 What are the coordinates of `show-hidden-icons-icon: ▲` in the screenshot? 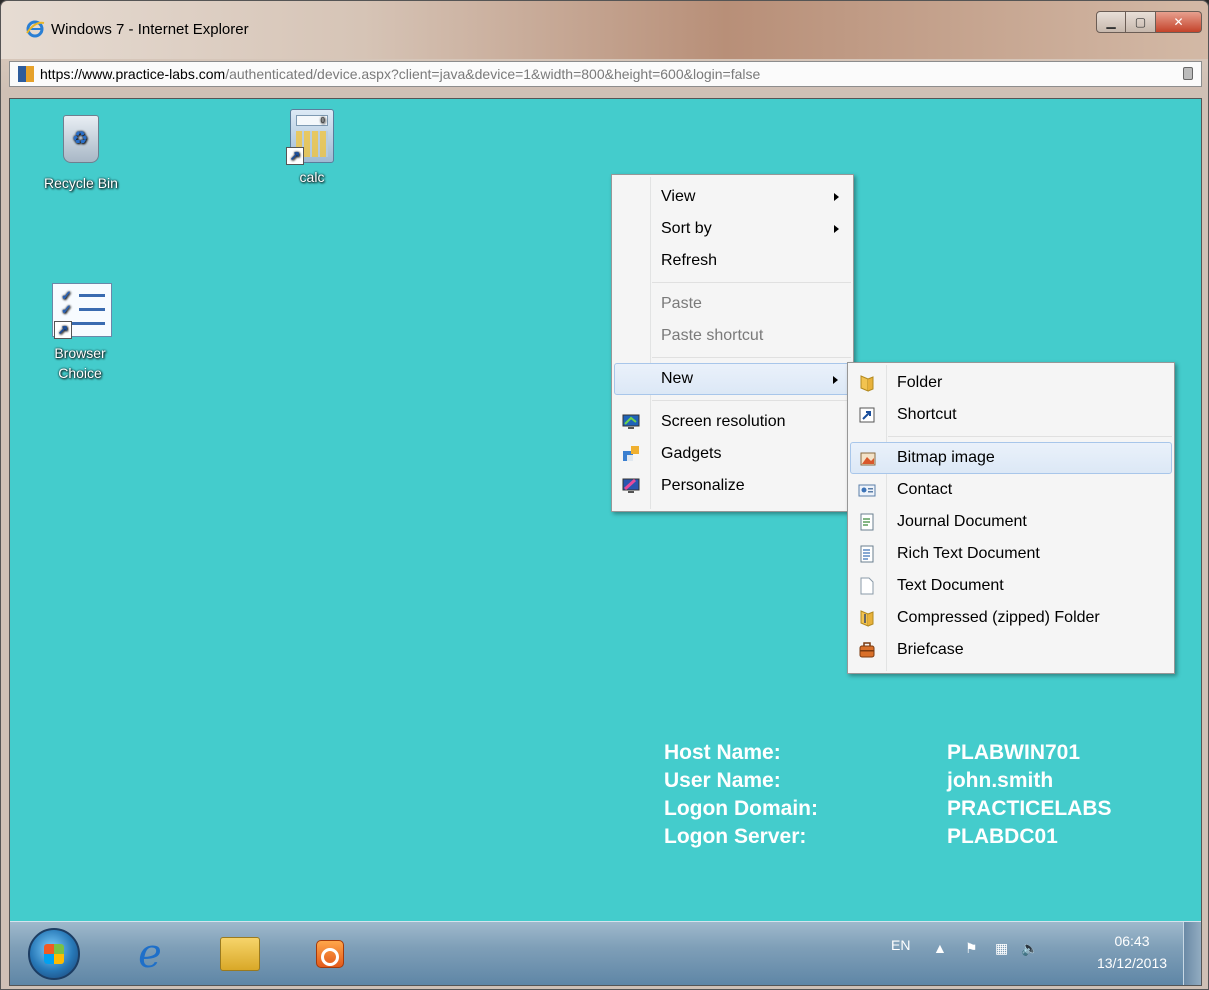 It's located at (940, 948).